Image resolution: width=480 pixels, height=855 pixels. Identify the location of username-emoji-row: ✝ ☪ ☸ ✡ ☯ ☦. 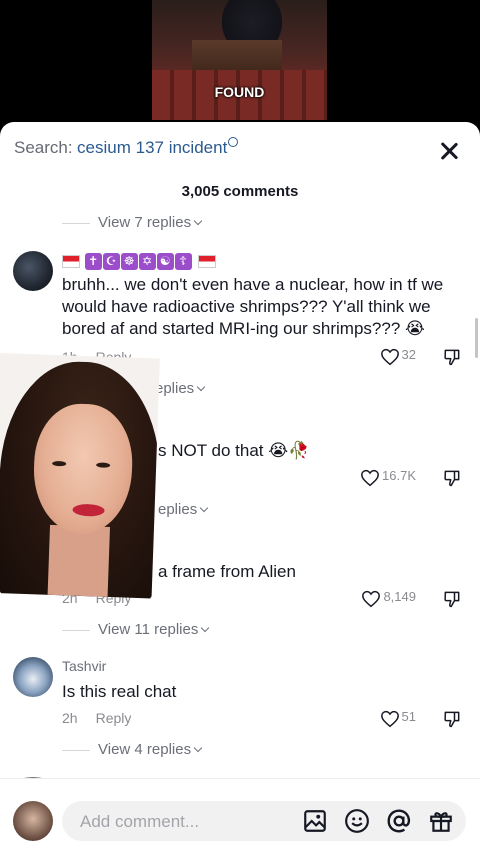
(139, 261).